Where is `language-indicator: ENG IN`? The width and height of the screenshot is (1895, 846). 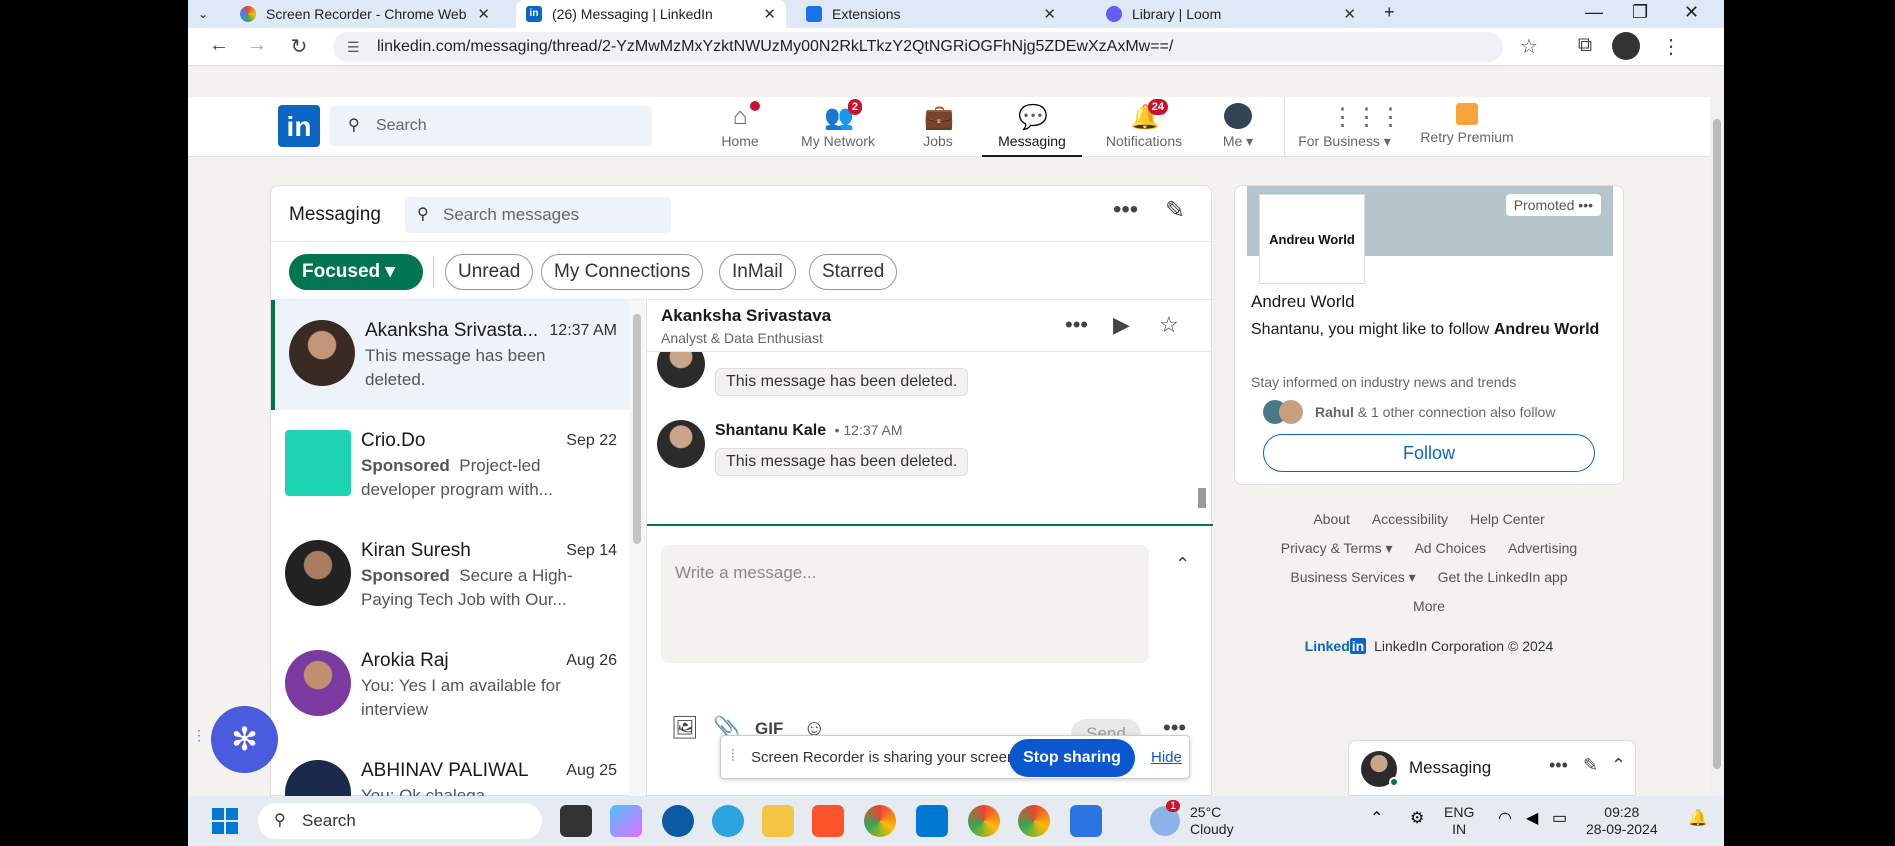 language-indicator: ENG IN is located at coordinates (1459, 821).